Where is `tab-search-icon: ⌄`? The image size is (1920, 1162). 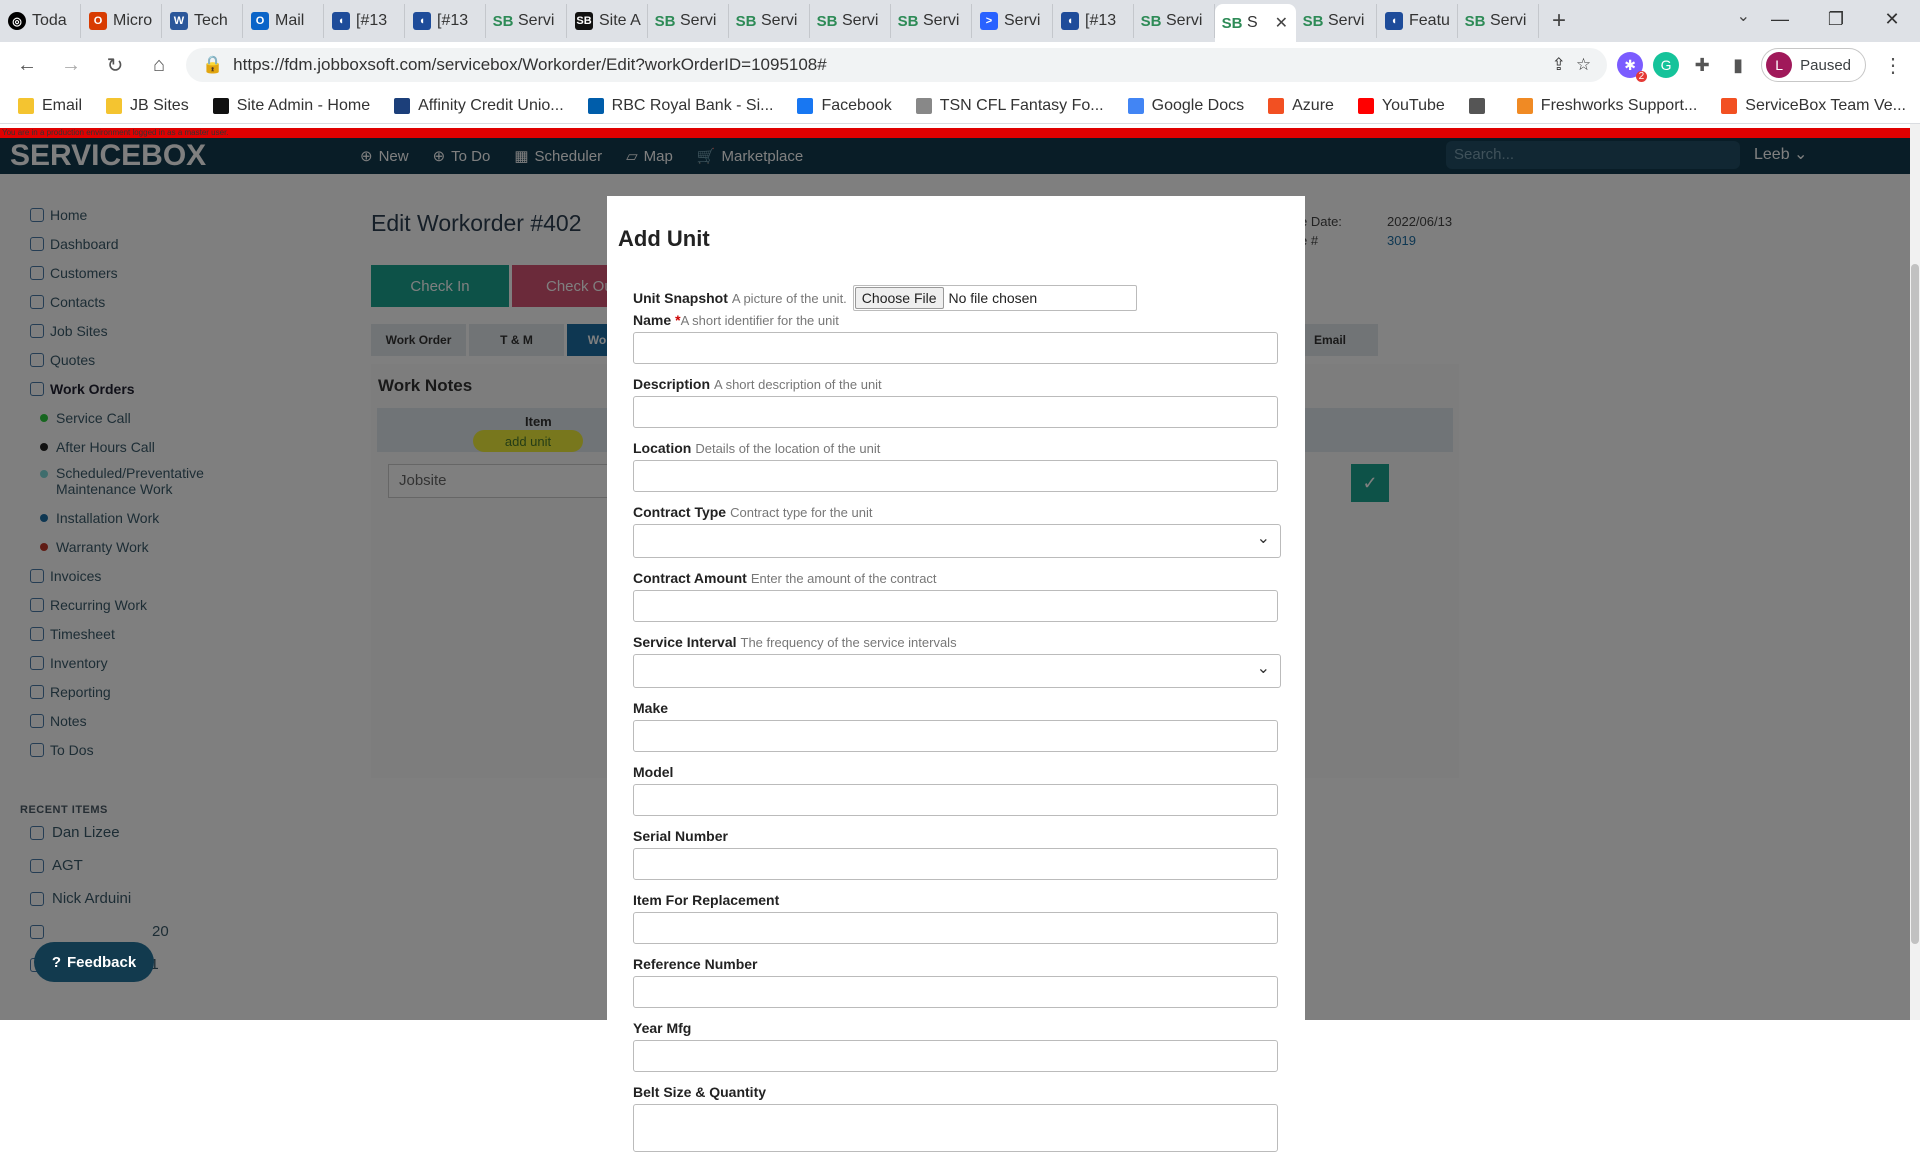 tab-search-icon: ⌄ is located at coordinates (1743, 16).